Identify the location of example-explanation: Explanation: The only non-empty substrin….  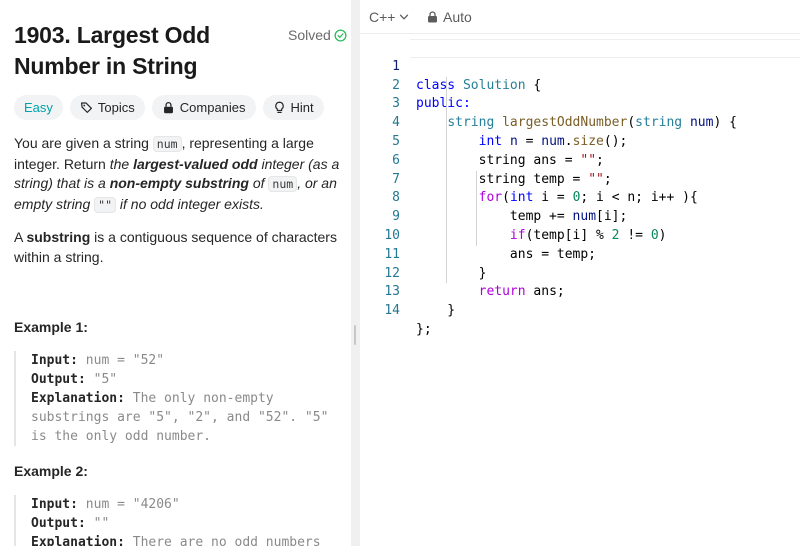
(180, 417).